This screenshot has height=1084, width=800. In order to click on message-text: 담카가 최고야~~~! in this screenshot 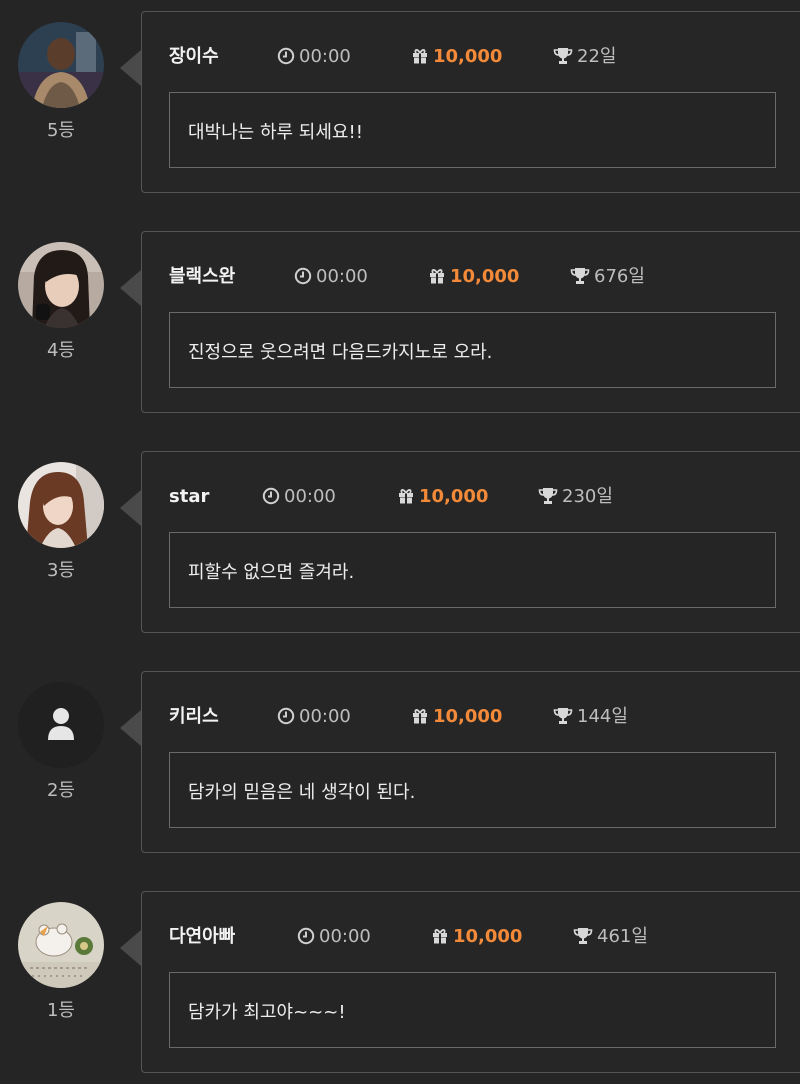, I will do `click(267, 1012)`.